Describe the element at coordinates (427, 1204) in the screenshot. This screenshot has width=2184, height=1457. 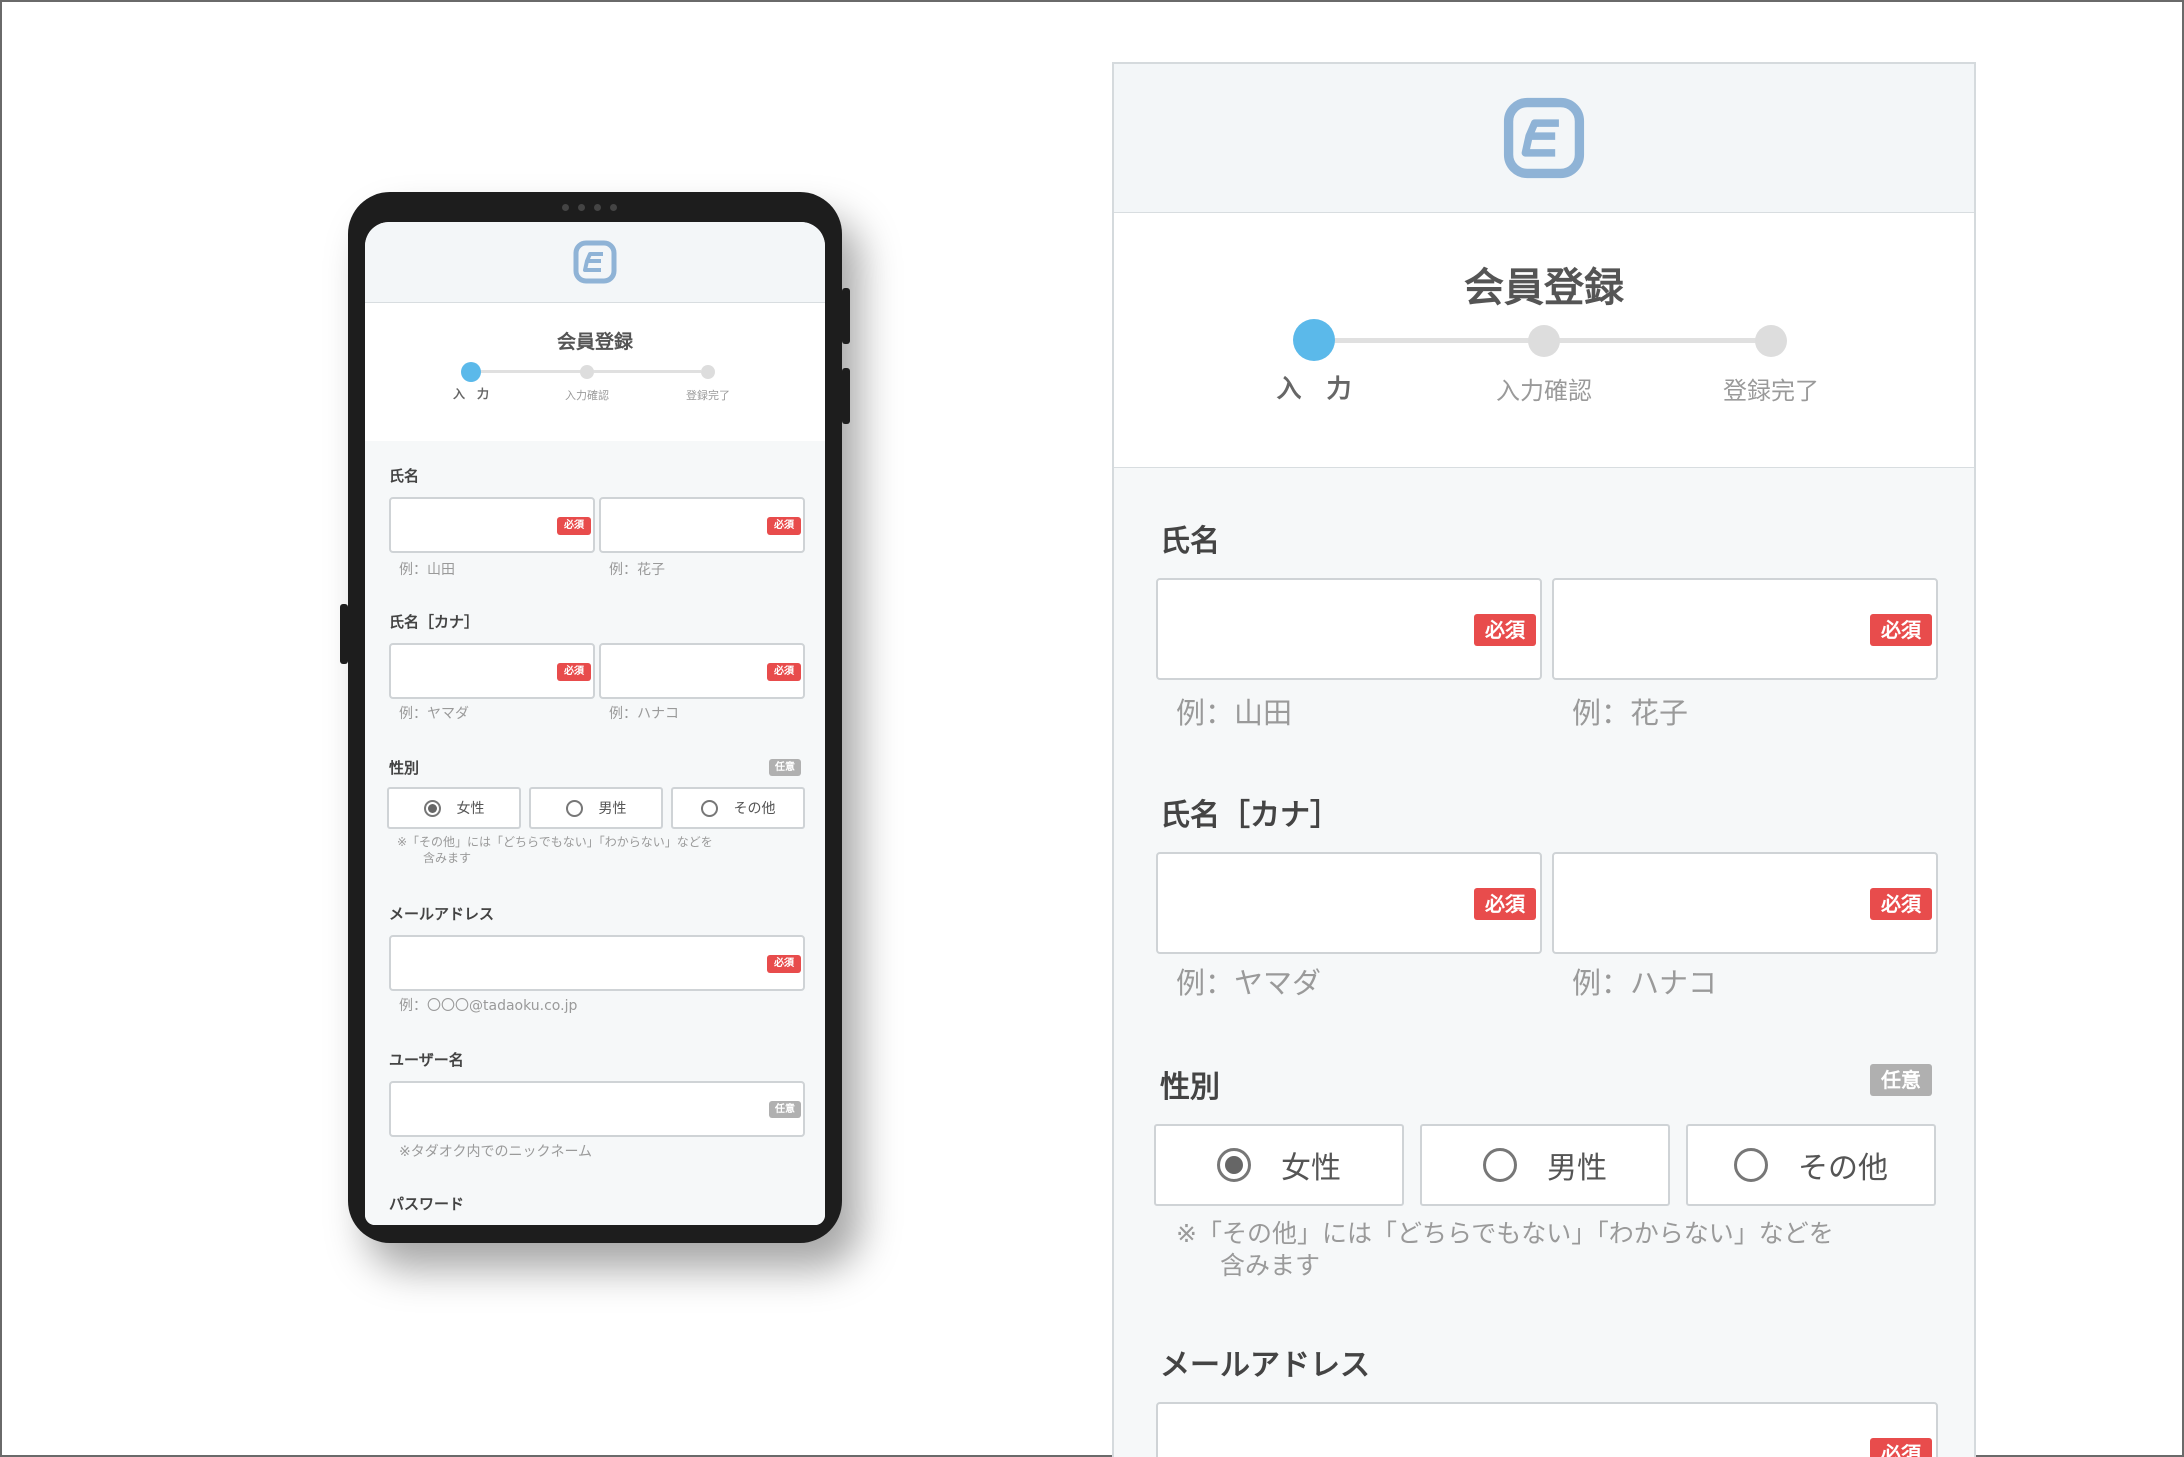
I see `password-label: パスワード` at that location.